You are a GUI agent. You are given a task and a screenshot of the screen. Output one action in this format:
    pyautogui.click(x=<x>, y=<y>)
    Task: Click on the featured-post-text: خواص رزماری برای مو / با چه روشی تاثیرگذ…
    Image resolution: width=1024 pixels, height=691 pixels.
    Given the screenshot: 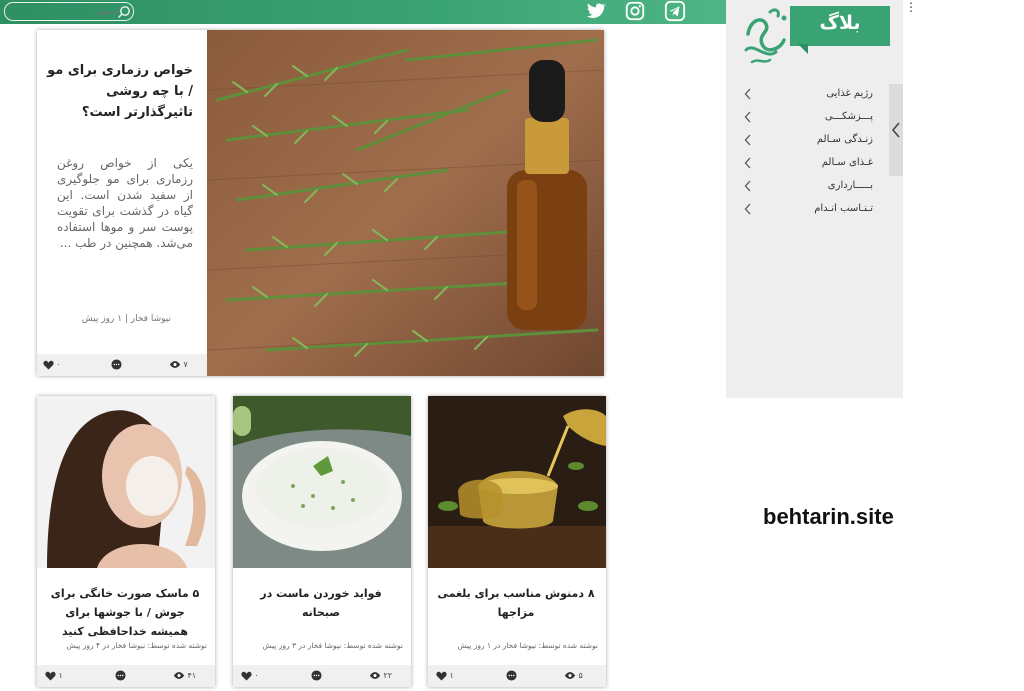 What is the action you would take?
    pyautogui.click(x=122, y=203)
    